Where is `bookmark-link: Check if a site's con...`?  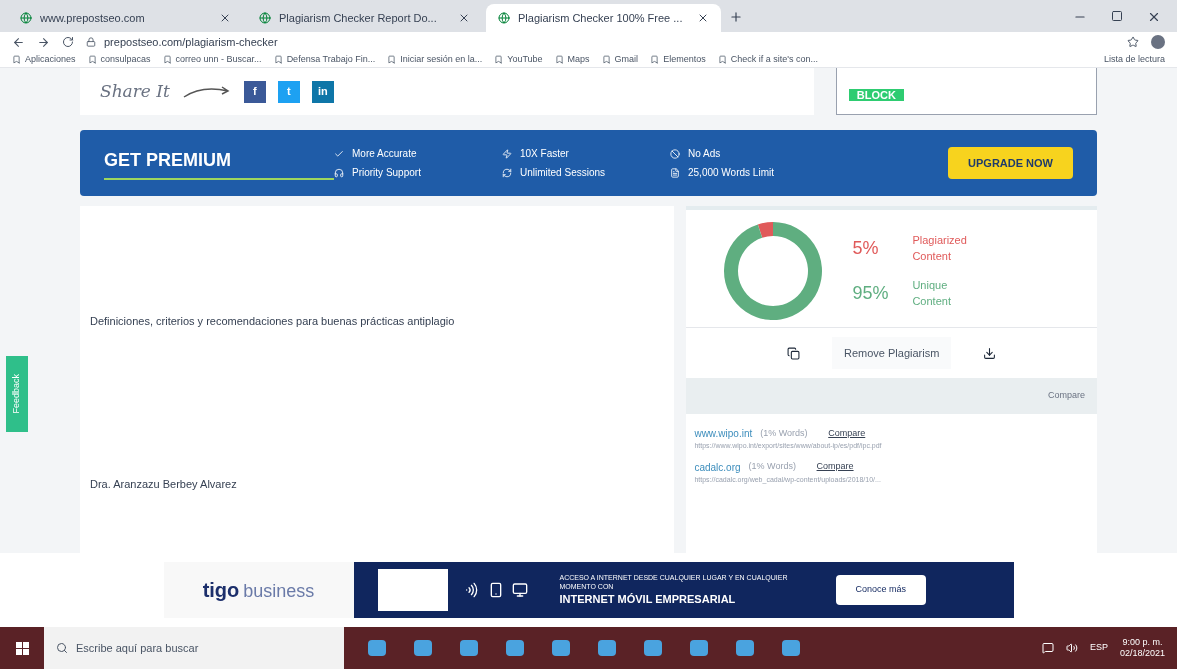 bookmark-link: Check if a site's con... is located at coordinates (774, 59).